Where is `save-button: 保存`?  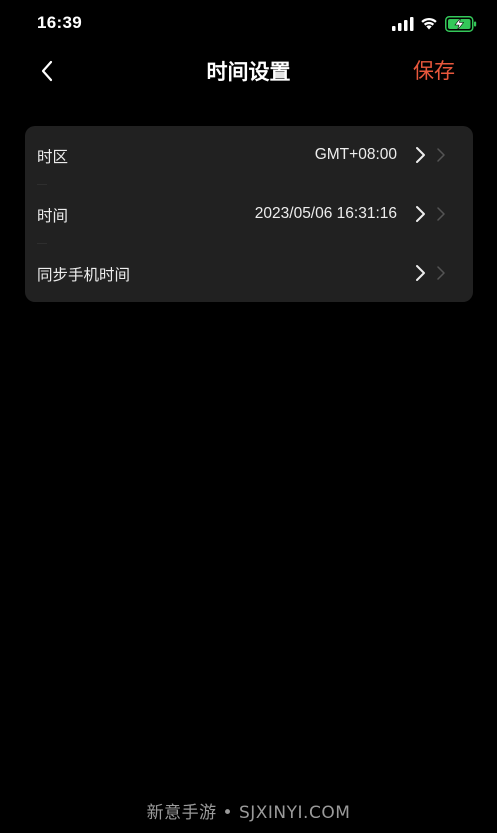 save-button: 保存 is located at coordinates (434, 70).